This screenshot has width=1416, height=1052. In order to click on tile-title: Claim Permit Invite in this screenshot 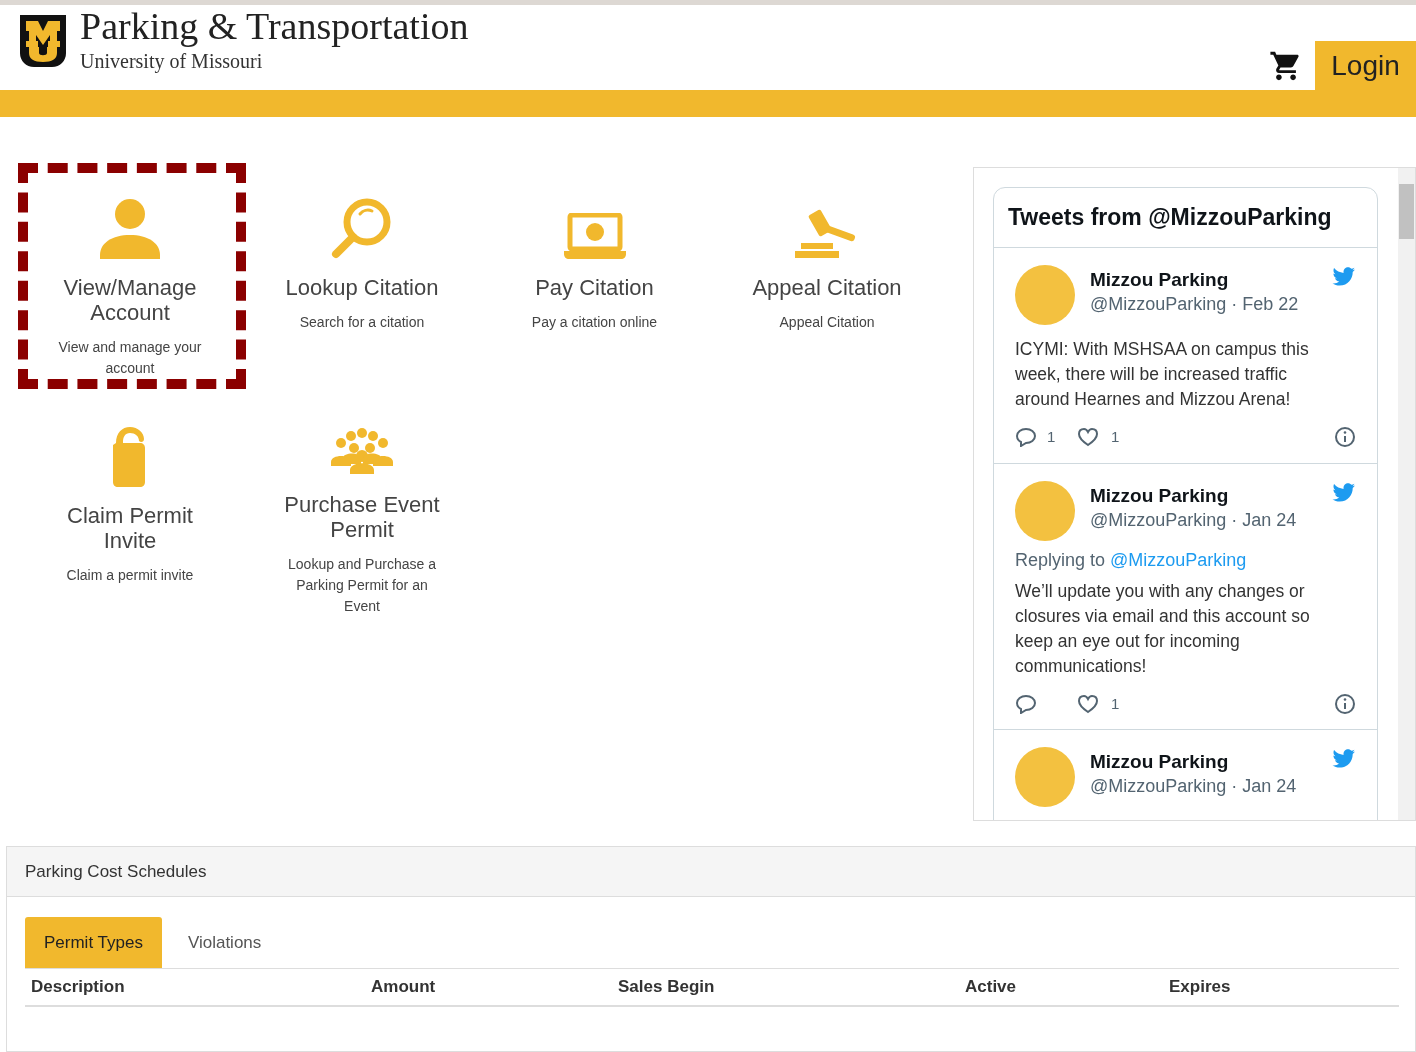, I will do `click(130, 528)`.